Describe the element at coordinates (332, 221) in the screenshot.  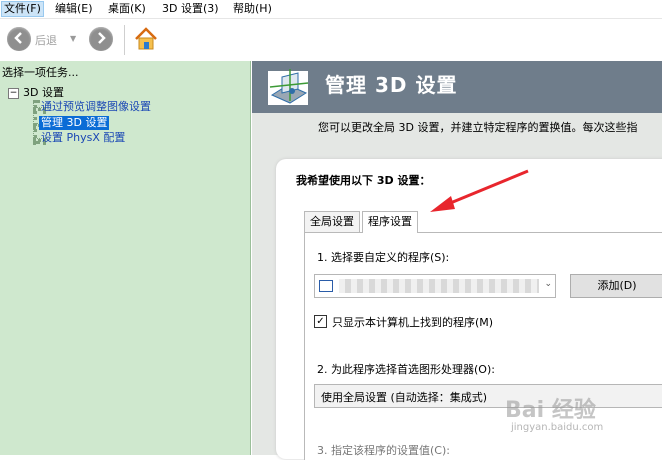
I see `tab-global-settings: 全局设置` at that location.